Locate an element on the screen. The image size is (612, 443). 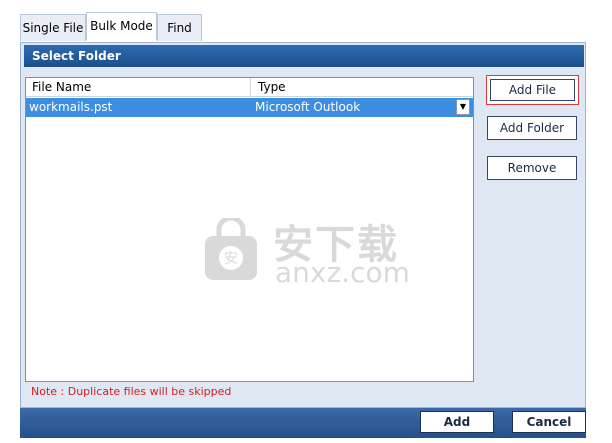
add-button: Add is located at coordinates (457, 422).